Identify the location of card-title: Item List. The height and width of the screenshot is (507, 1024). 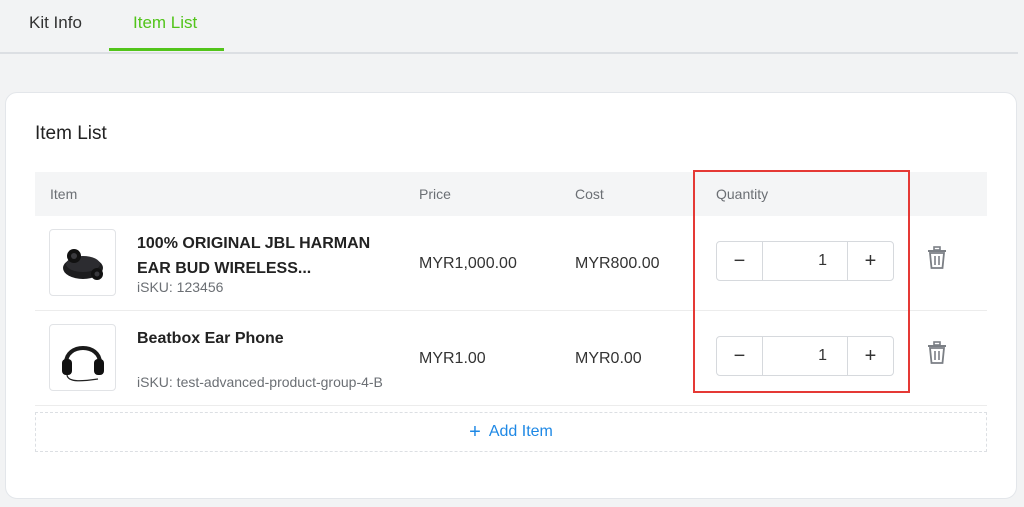
(71, 133).